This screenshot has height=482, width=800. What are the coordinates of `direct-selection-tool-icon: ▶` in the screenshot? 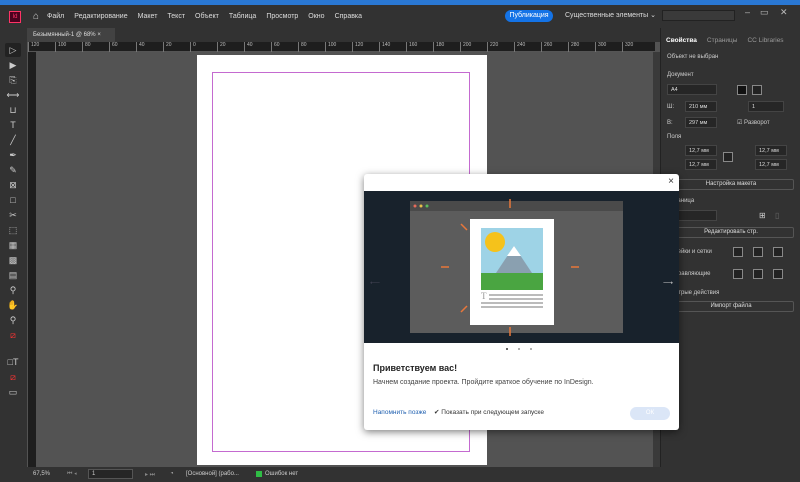 It's located at (13, 65).